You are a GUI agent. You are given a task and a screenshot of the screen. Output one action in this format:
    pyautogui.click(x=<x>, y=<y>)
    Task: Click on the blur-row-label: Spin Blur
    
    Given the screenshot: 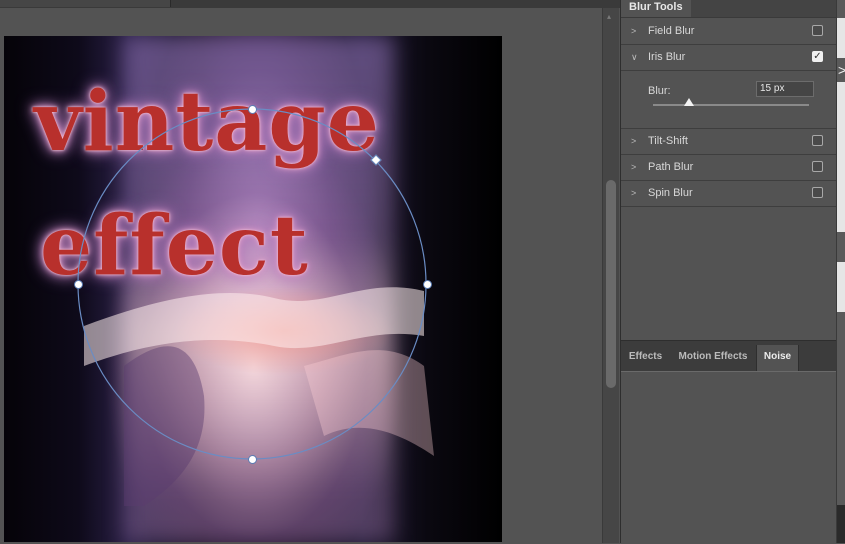 What is the action you would take?
    pyautogui.click(x=670, y=193)
    